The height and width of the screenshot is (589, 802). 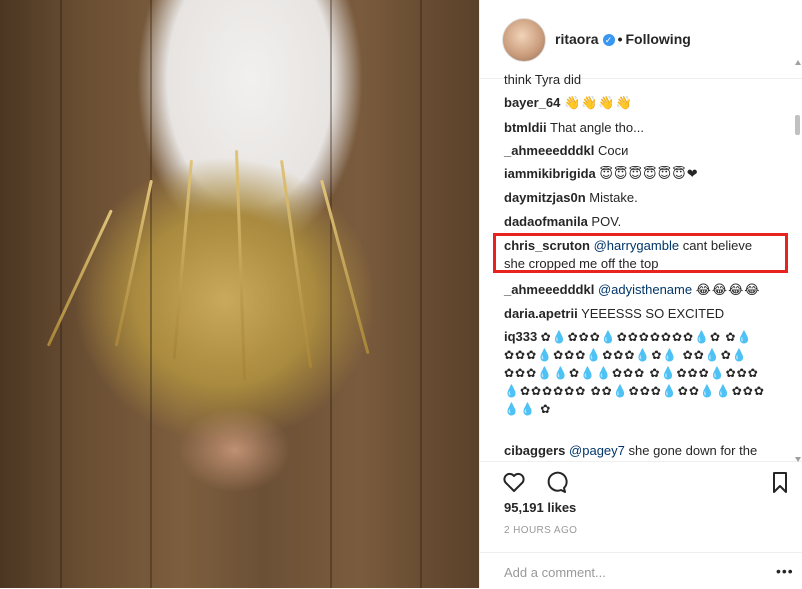 I want to click on comment-username: cibaggers, so click(x=534, y=450).